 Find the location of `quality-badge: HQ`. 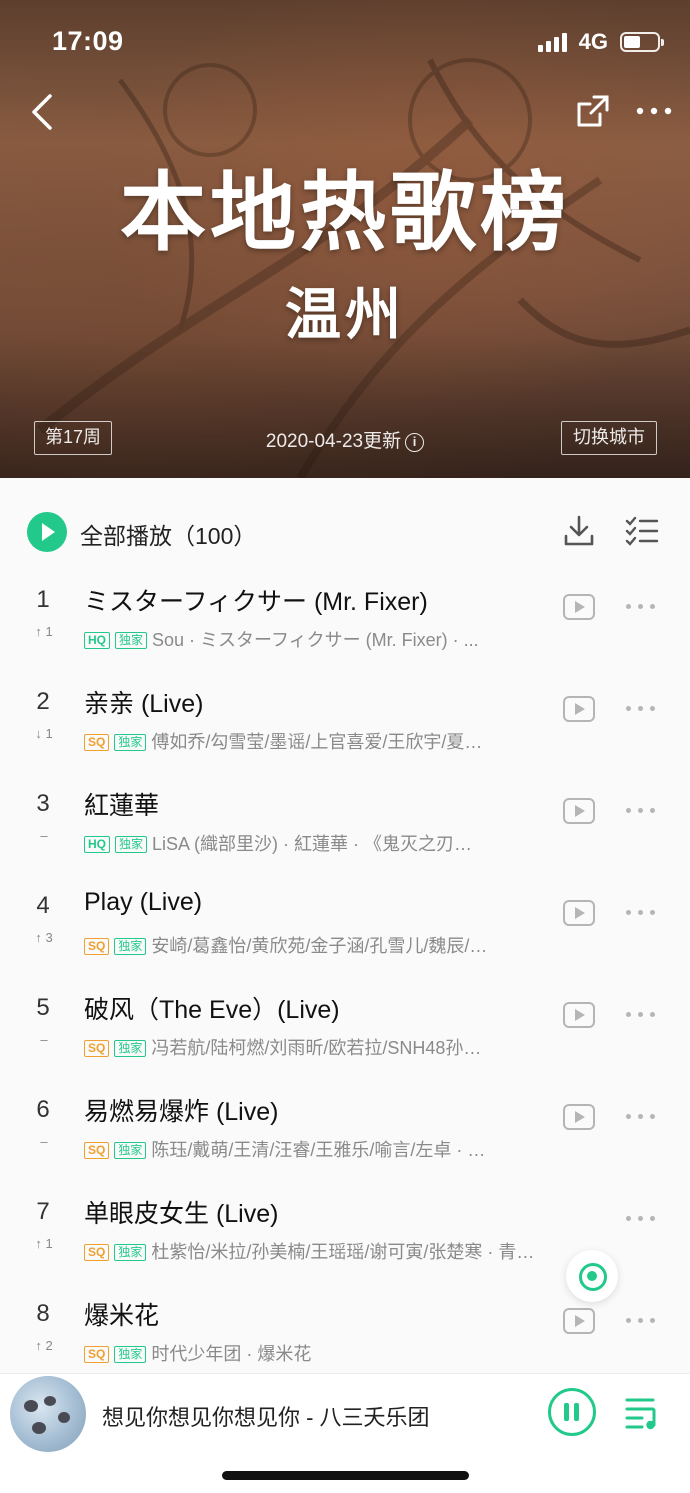

quality-badge: HQ is located at coordinates (97, 640).